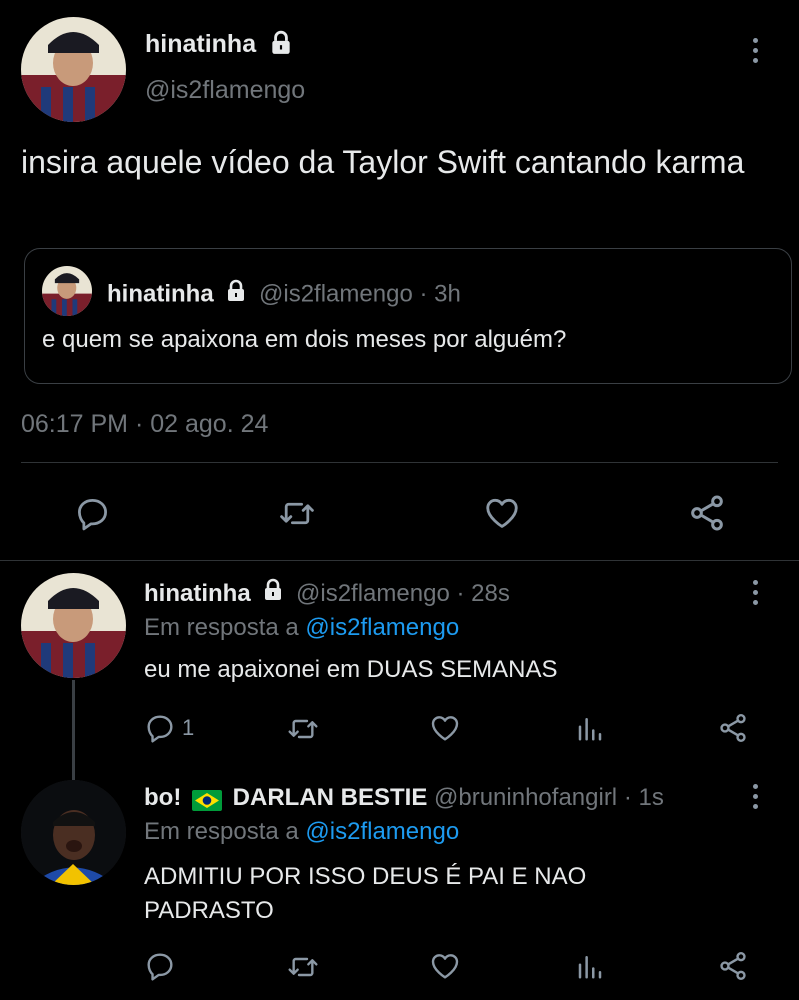 The image size is (799, 1000). I want to click on reply-text: eu me apaixonei em DUAS SEMANAS, so click(351, 669).